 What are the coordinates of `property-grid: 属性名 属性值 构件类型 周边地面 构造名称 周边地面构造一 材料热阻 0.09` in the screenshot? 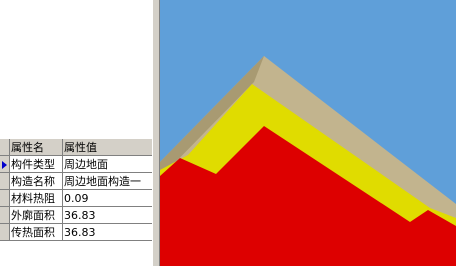 It's located at (77, 190).